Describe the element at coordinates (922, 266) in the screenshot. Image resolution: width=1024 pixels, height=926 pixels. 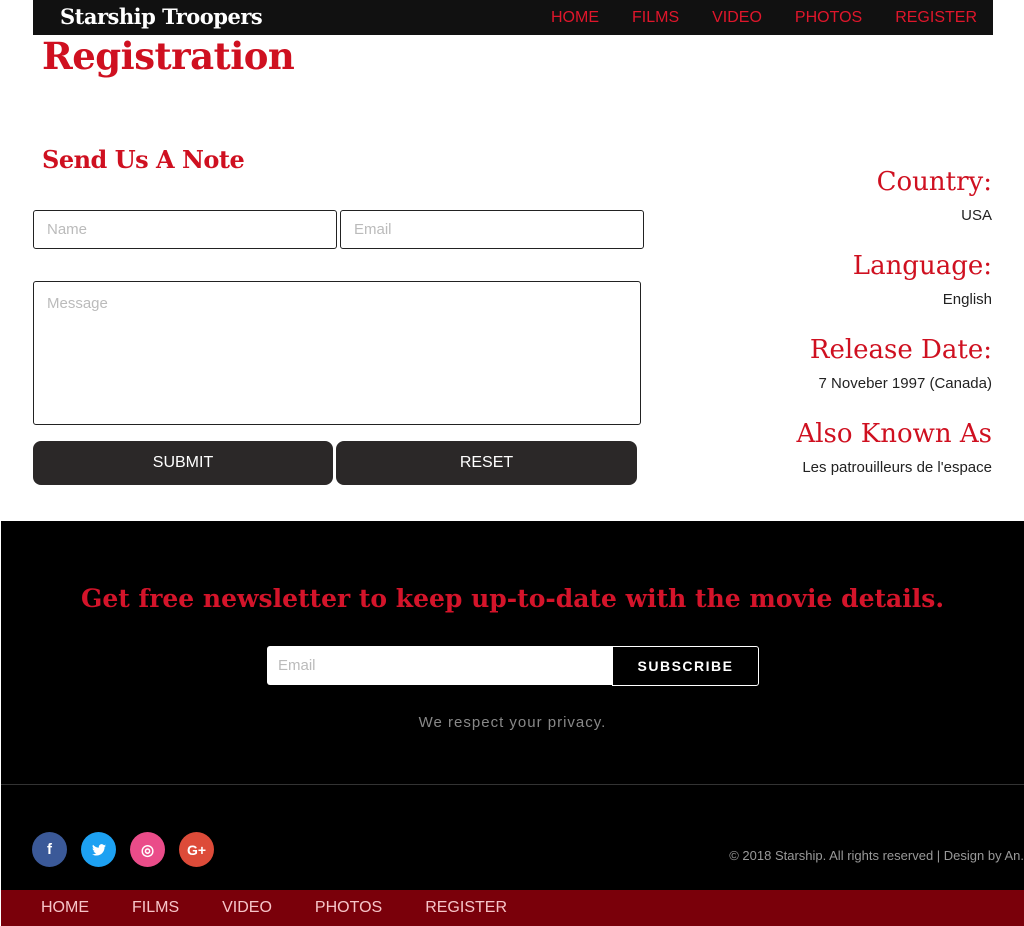
I see `language-label: Language:` at that location.